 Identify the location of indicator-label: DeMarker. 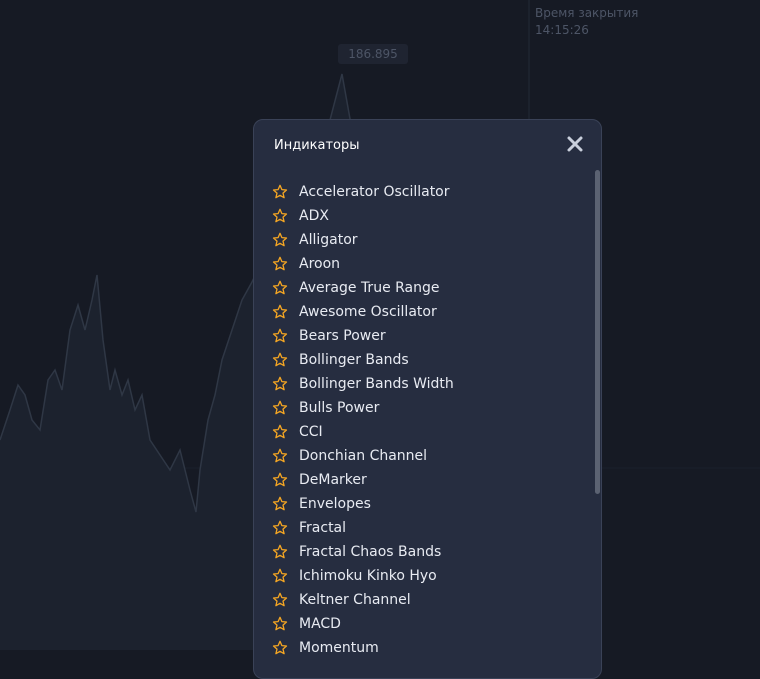
(333, 480).